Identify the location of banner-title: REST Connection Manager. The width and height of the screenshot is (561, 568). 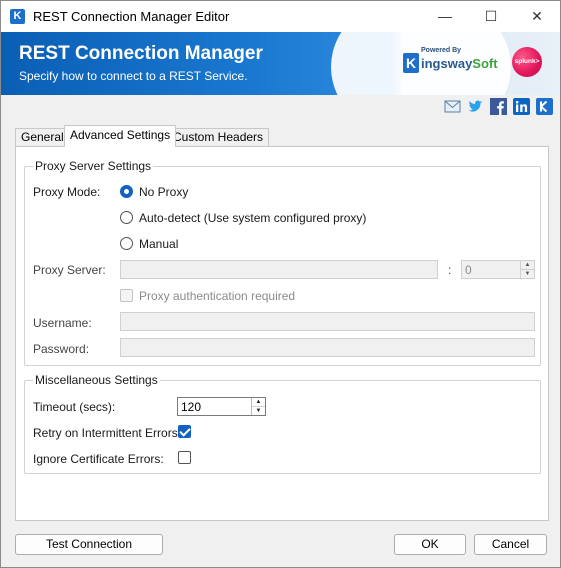
(141, 53).